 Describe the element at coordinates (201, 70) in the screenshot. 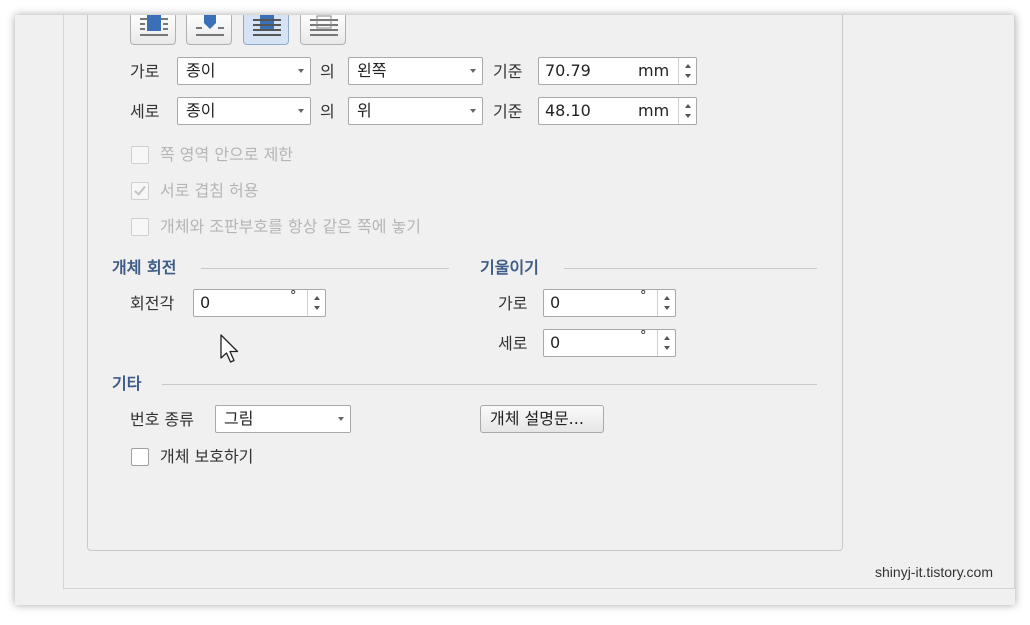

I see `horizontal-relative-value: 종이` at that location.